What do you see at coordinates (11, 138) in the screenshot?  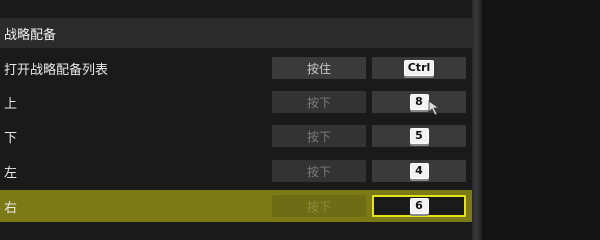 I see `binding-label: 下` at bounding box center [11, 138].